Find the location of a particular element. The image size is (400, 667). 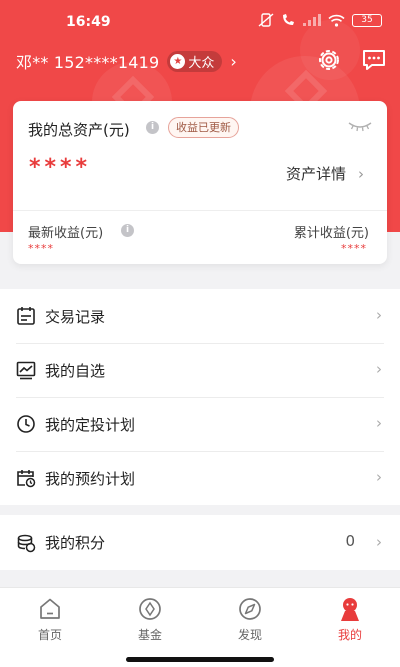

my-points-label: 我的积分 is located at coordinates (75, 543).